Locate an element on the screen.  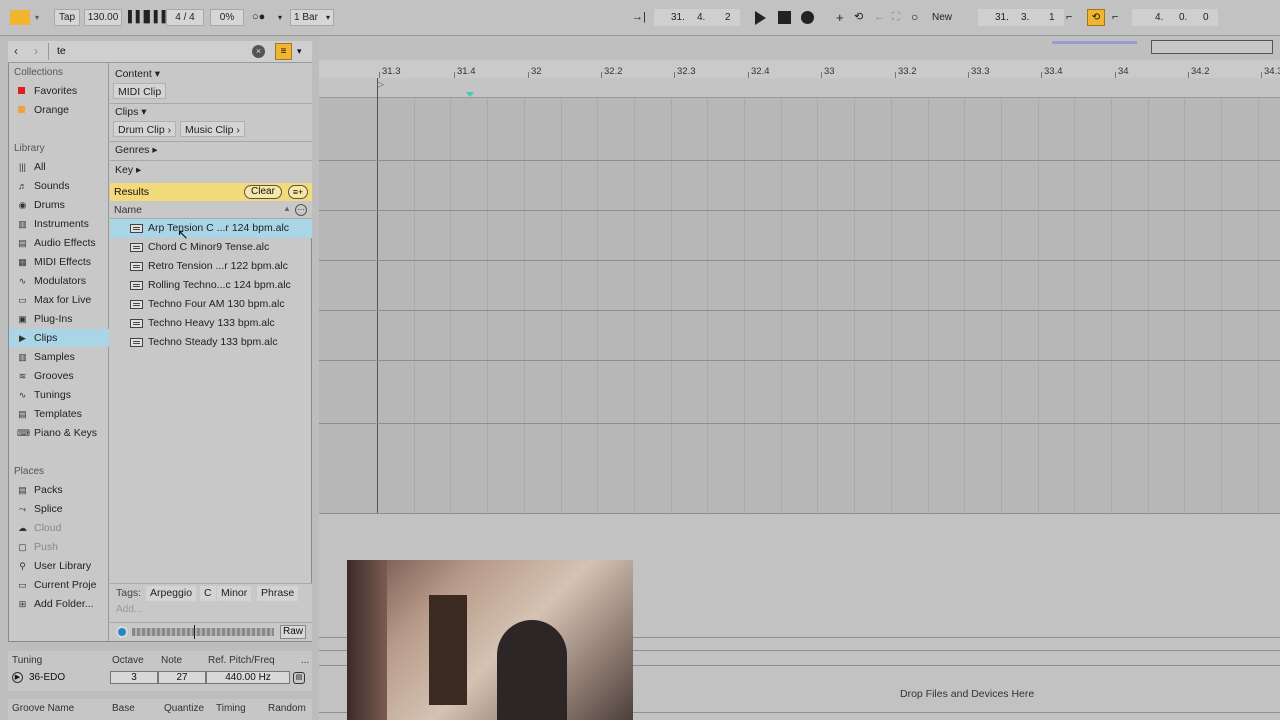
sidebar-place-splice: ⤳ Splice is located at coordinates (59, 509).